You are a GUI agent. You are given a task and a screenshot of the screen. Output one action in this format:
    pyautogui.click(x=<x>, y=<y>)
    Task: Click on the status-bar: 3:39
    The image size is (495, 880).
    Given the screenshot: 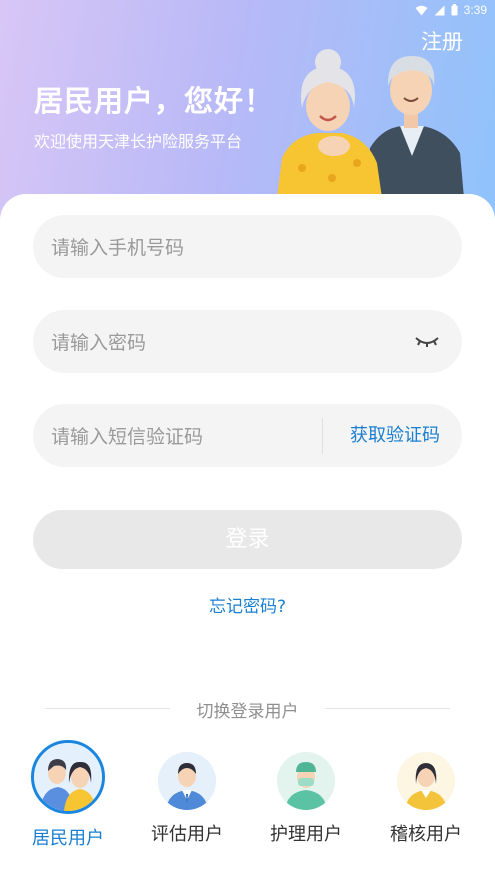 What is the action you would take?
    pyautogui.click(x=247, y=10)
    